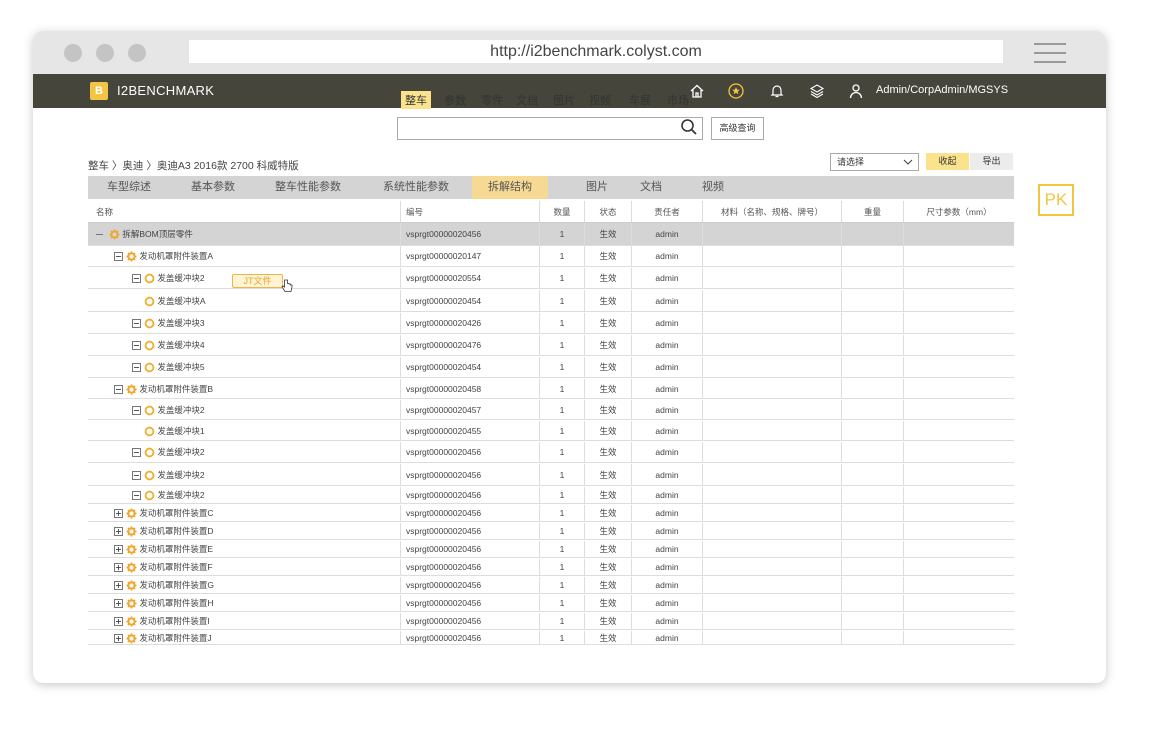  Describe the element at coordinates (856, 91) in the screenshot. I see `user-icon` at that location.